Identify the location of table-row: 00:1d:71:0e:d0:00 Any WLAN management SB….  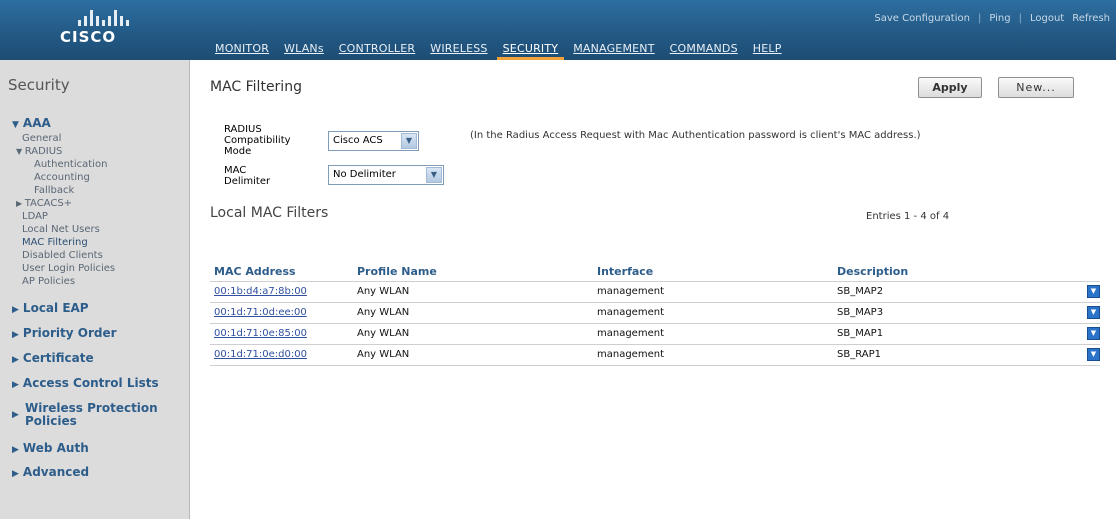
(655, 354).